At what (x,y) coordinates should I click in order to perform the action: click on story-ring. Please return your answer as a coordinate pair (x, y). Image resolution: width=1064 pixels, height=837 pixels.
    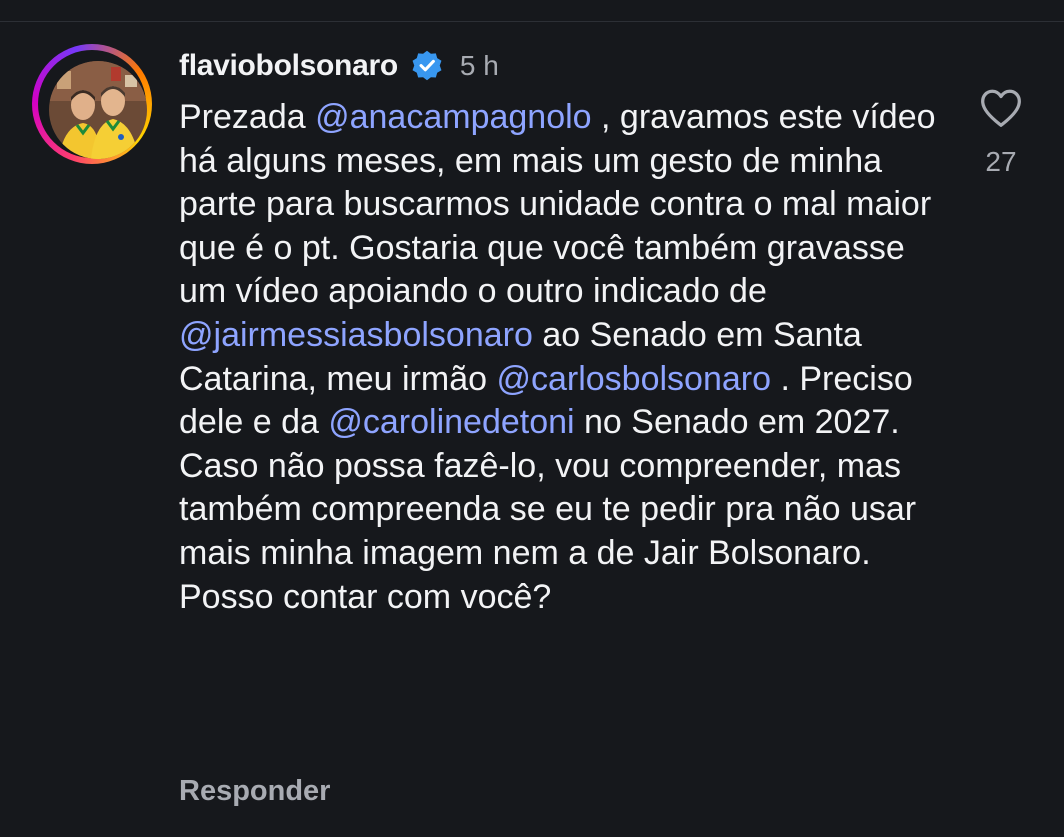
    Looking at the image, I should click on (92, 104).